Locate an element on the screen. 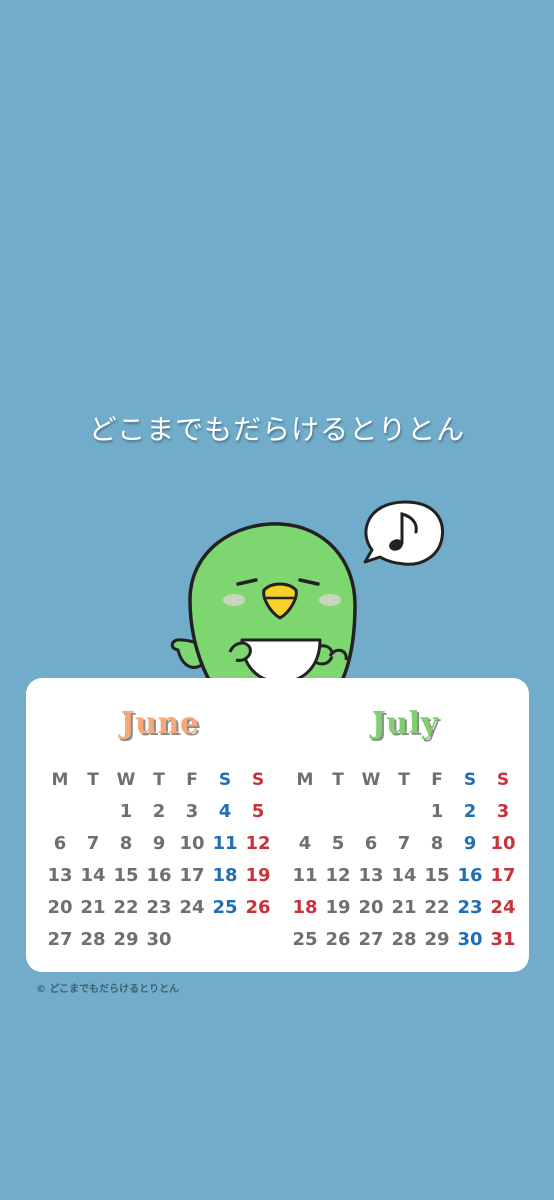 This screenshot has height=1200, width=554. day-cell: 4 is located at coordinates (225, 811).